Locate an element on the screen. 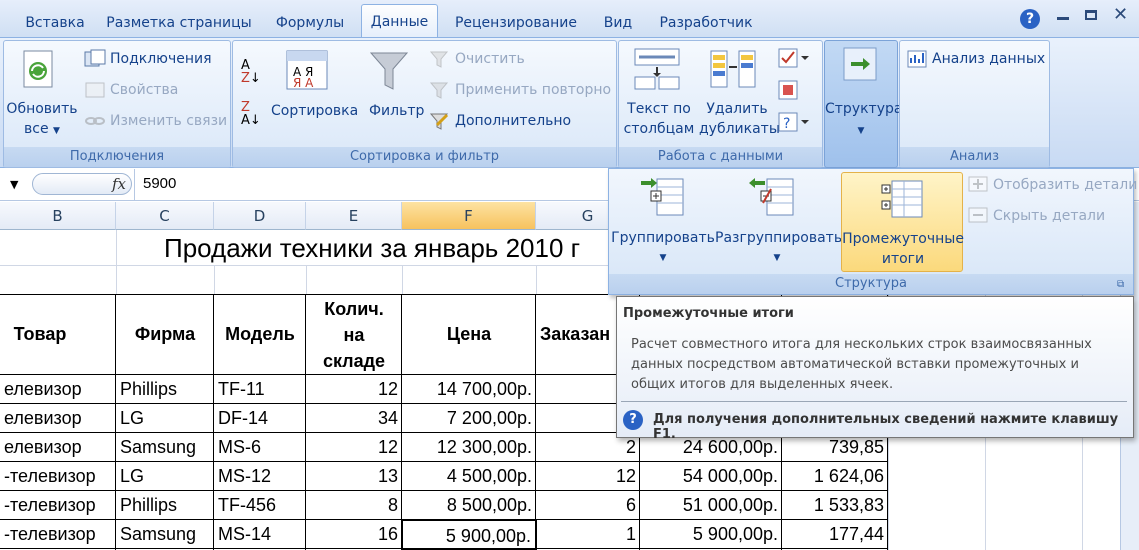 The width and height of the screenshot is (1139, 550). tab-insert: Вставка is located at coordinates (55, 24).